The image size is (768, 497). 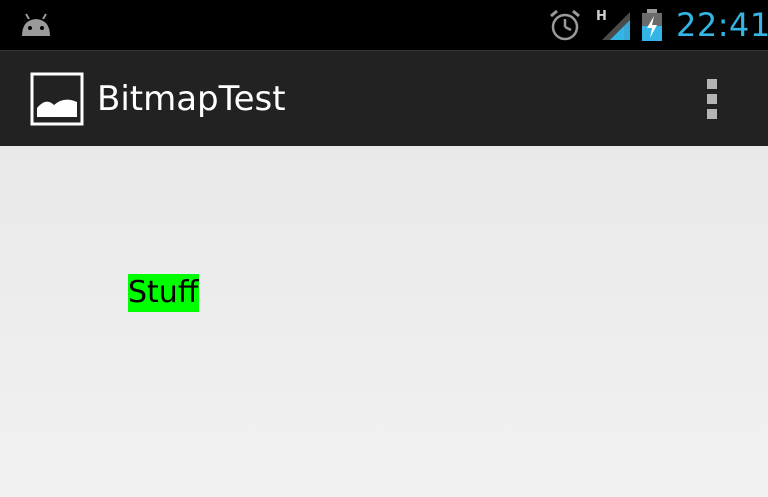 I want to click on image-icon, so click(x=57, y=99).